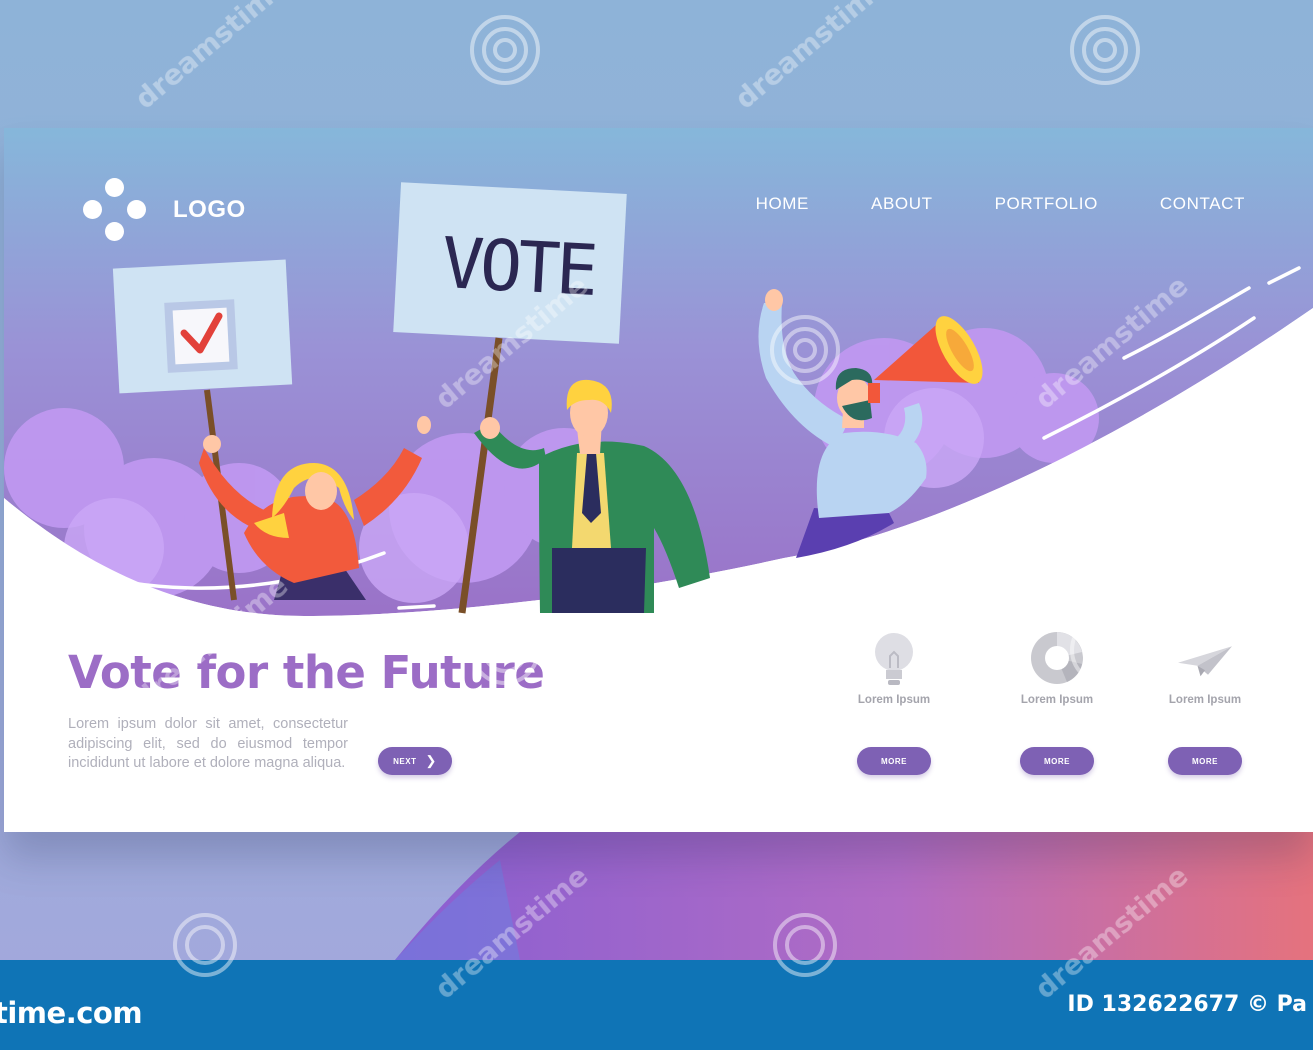 The height and width of the screenshot is (1050, 1313). Describe the element at coordinates (115, 210) in the screenshot. I see `logo-icon` at that location.